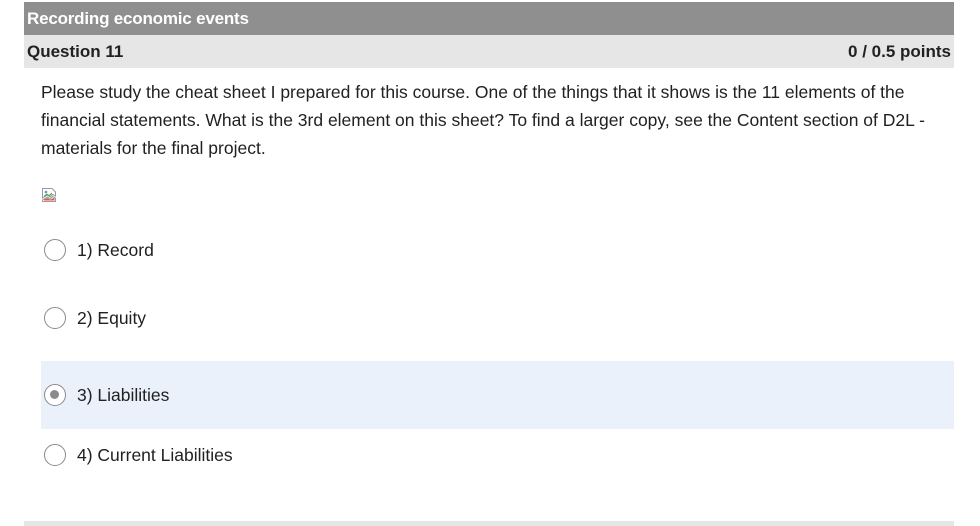  What do you see at coordinates (49, 195) in the screenshot?
I see `broken-image-icon` at bounding box center [49, 195].